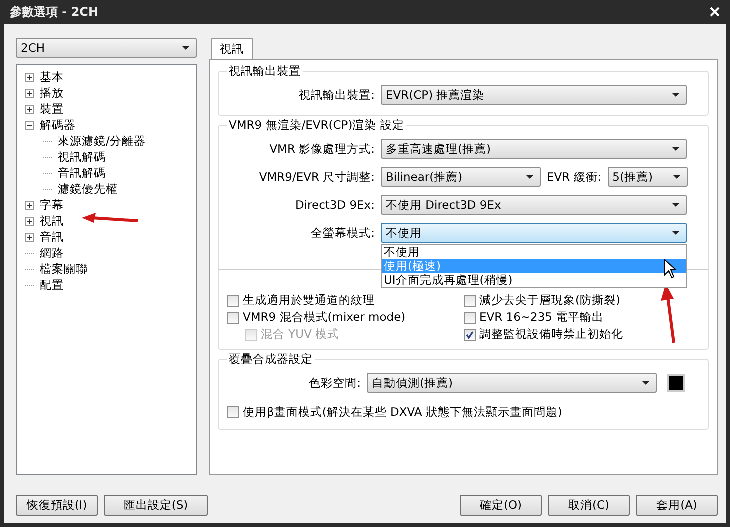  What do you see at coordinates (58, 125) in the screenshot?
I see `tree-item: 解碼器` at bounding box center [58, 125].